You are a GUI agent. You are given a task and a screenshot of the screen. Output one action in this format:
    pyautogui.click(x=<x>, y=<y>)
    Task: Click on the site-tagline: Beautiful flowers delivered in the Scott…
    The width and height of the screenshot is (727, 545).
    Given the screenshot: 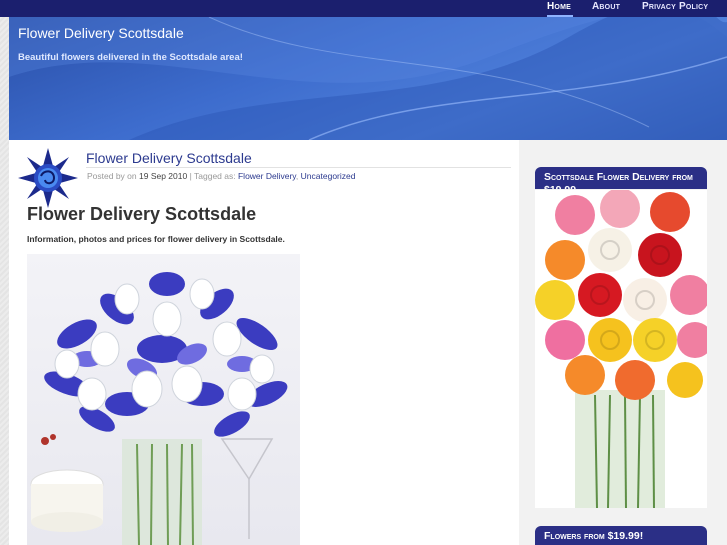 What is the action you would take?
    pyautogui.click(x=130, y=57)
    